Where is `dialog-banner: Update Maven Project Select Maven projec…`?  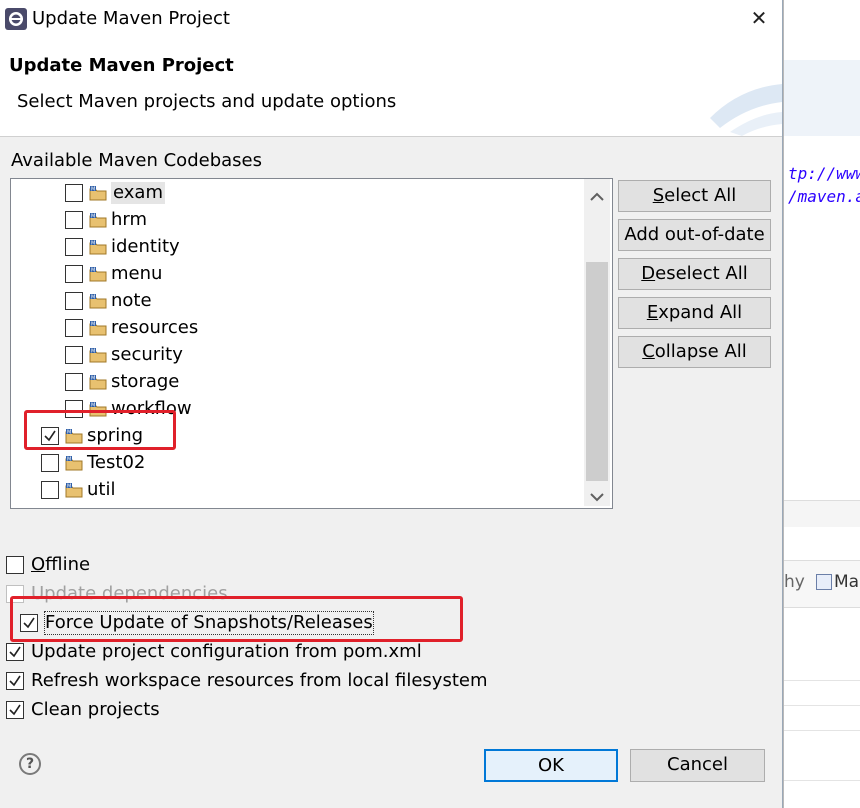 dialog-banner: Update Maven Project Select Maven projec… is located at coordinates (391, 87).